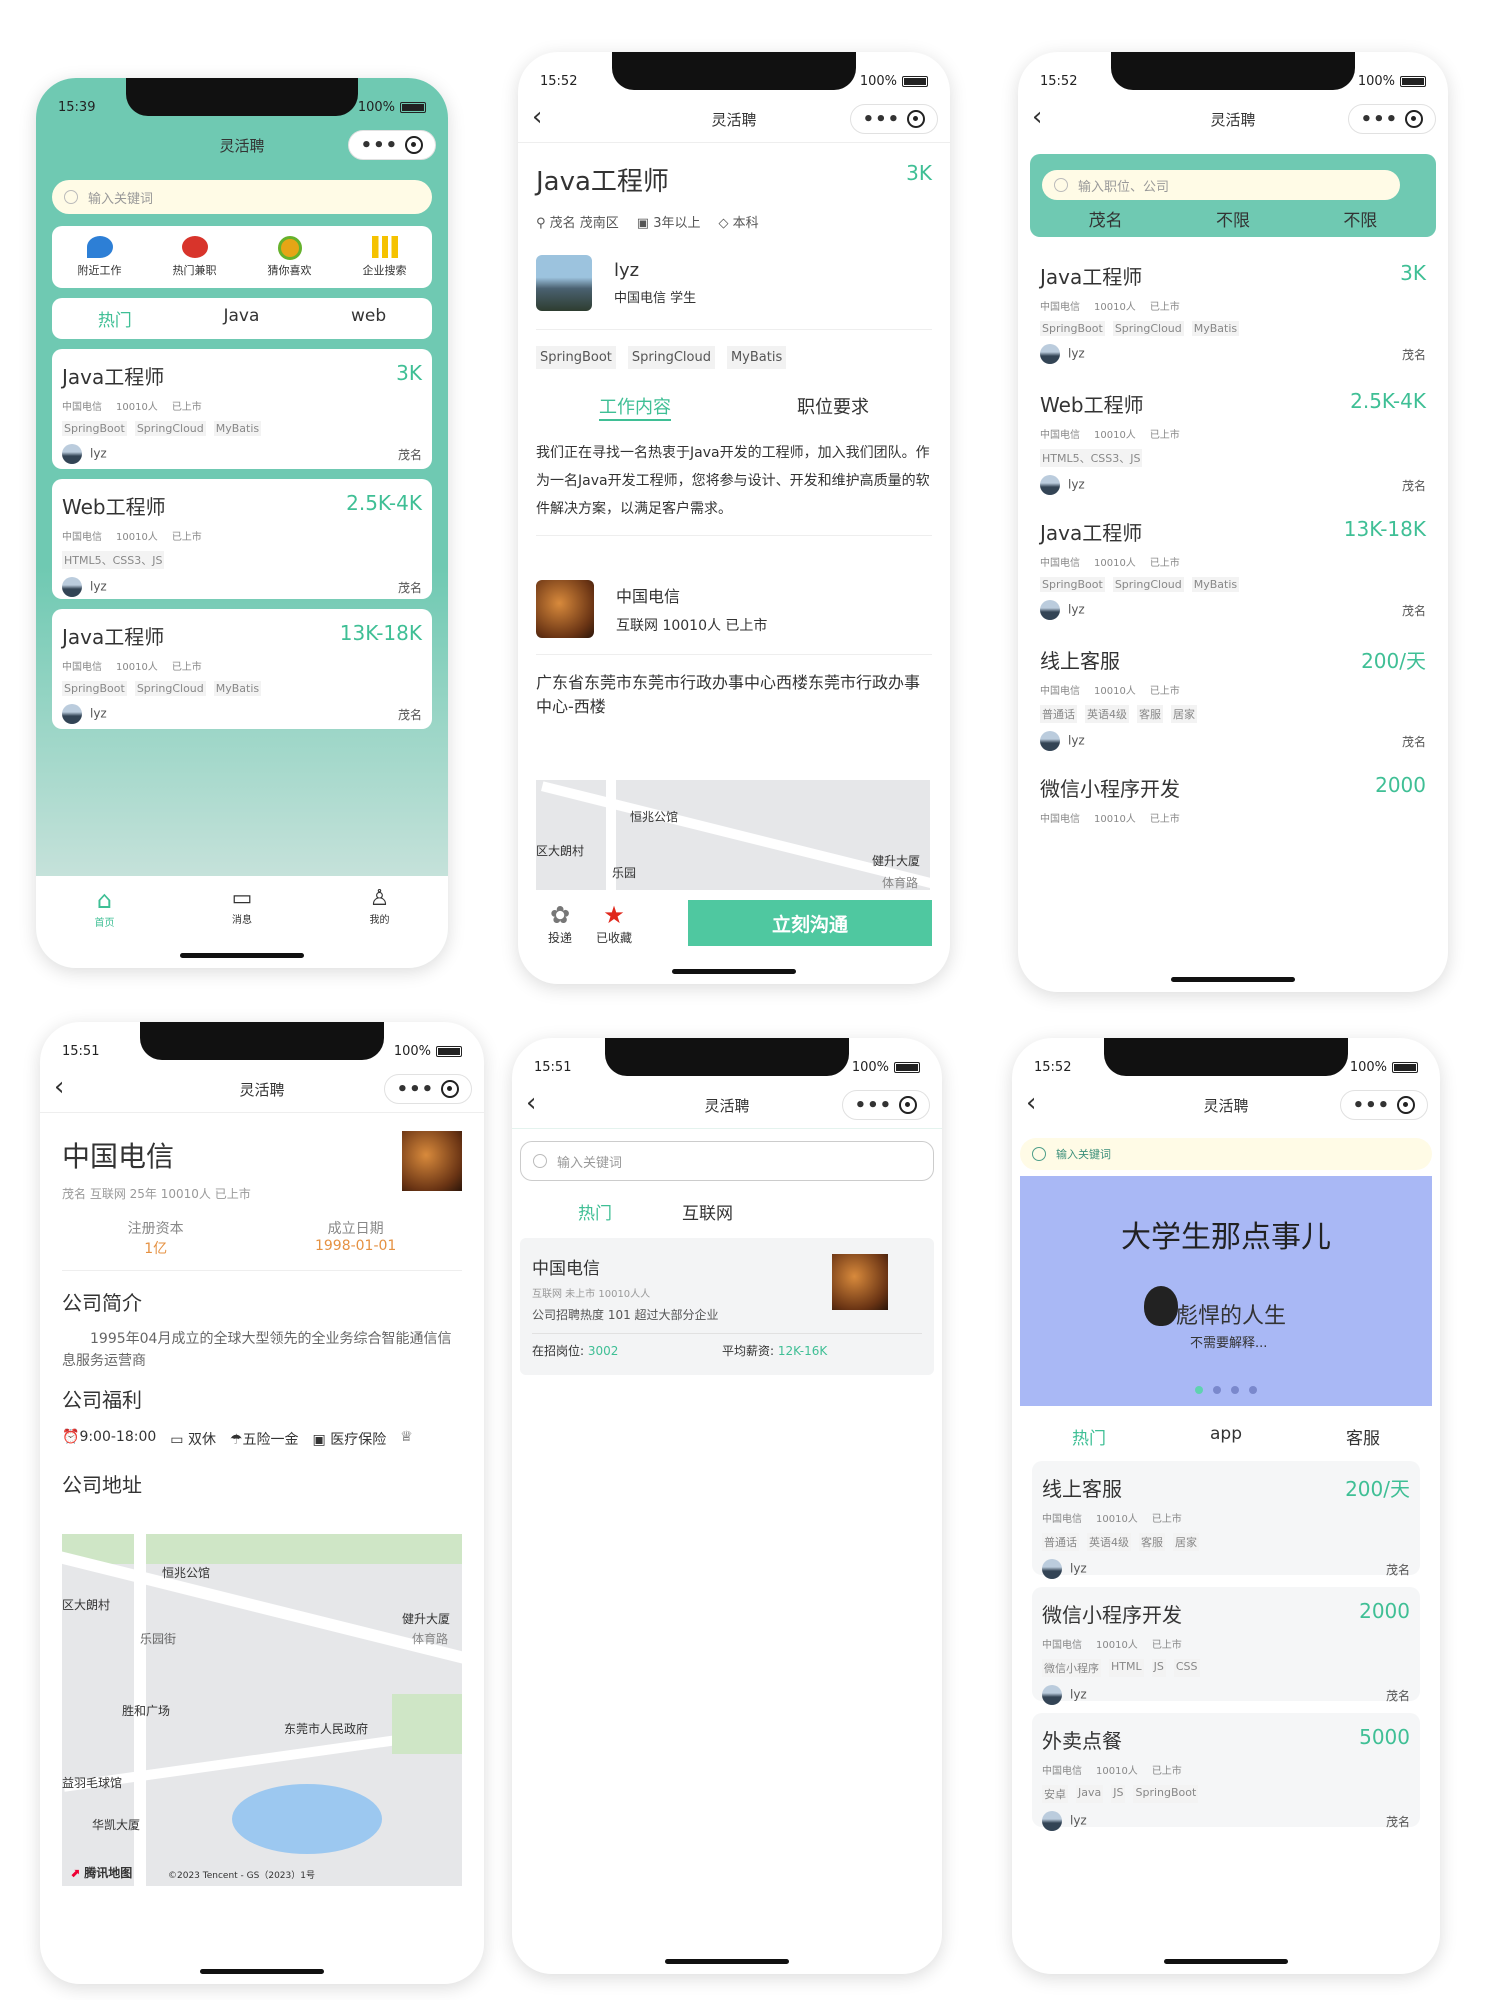 The width and height of the screenshot is (1500, 2000). Describe the element at coordinates (577, 221) in the screenshot. I see `job-location: ⚲ 茂名 茂南区` at that location.